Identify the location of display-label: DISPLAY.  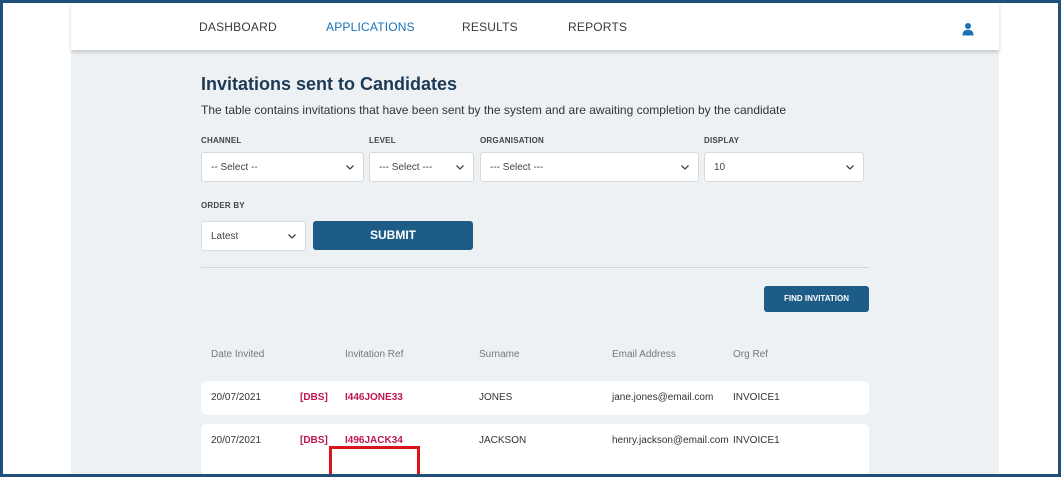
(722, 140).